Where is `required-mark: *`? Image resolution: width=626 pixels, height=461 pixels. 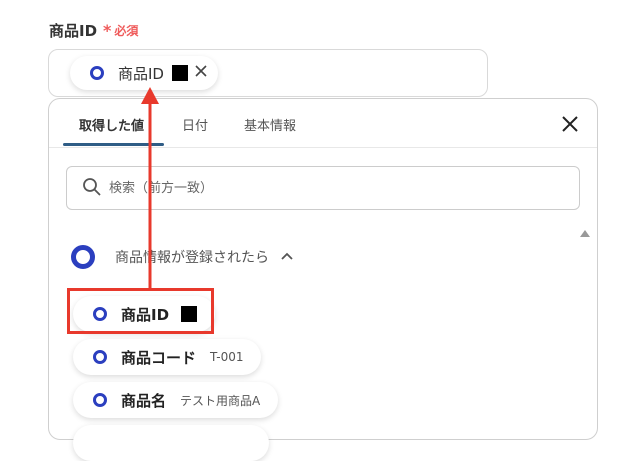 required-mark: * is located at coordinates (107, 30).